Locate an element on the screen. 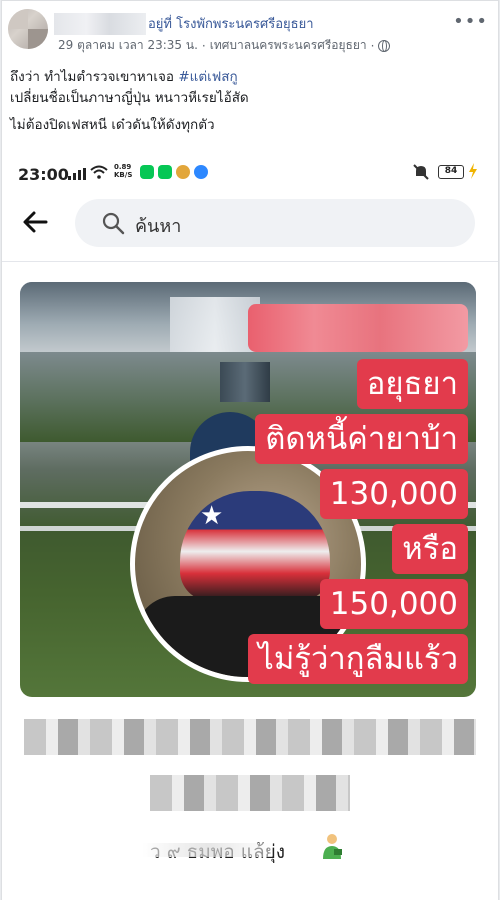 This screenshot has width=500, height=900. line-icon is located at coordinates (147, 172).